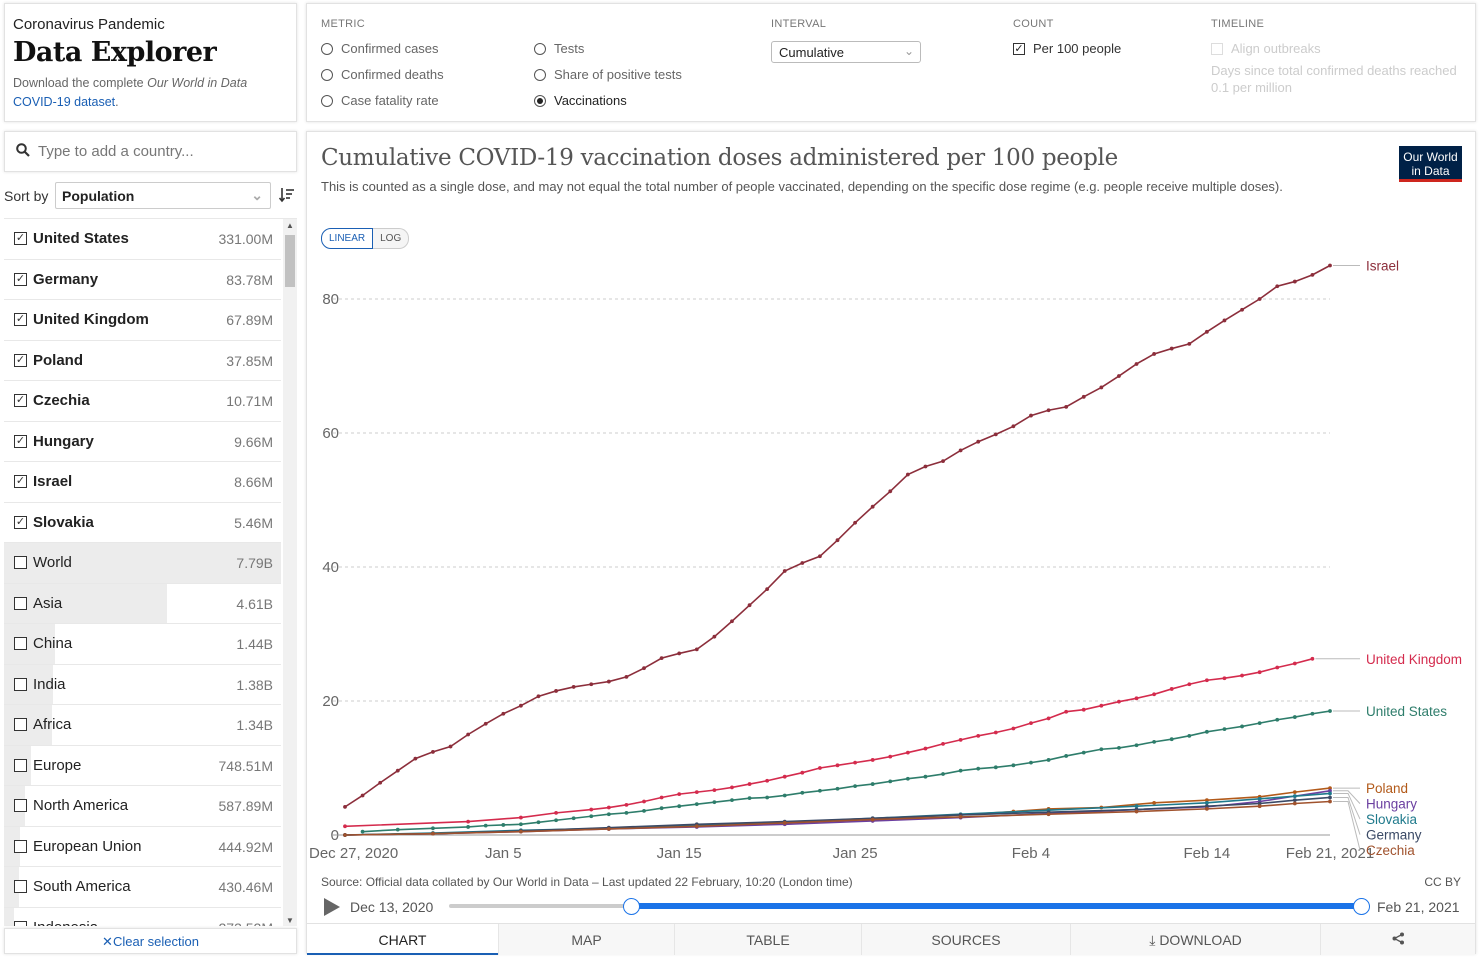  Describe the element at coordinates (142, 361) in the screenshot. I see `country-row: ✓ Poland 37.85M` at that location.